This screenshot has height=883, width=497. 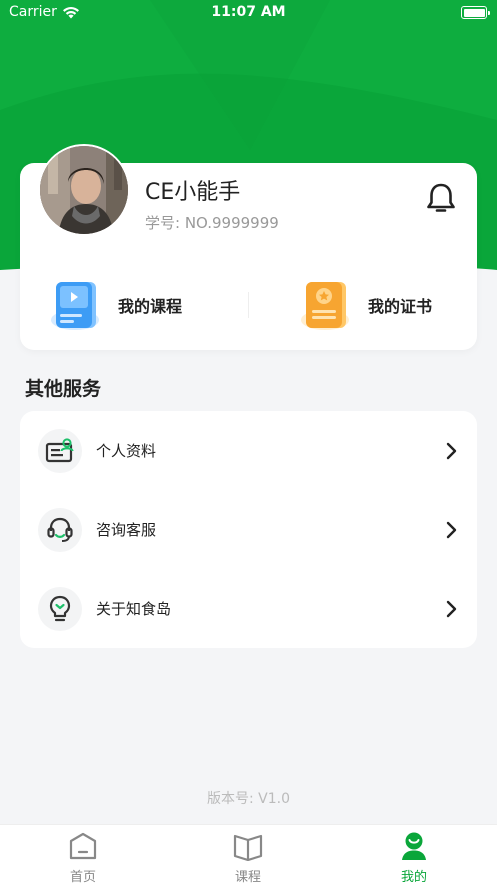 I want to click on service-item-about: 关于知食岛, so click(x=248, y=608).